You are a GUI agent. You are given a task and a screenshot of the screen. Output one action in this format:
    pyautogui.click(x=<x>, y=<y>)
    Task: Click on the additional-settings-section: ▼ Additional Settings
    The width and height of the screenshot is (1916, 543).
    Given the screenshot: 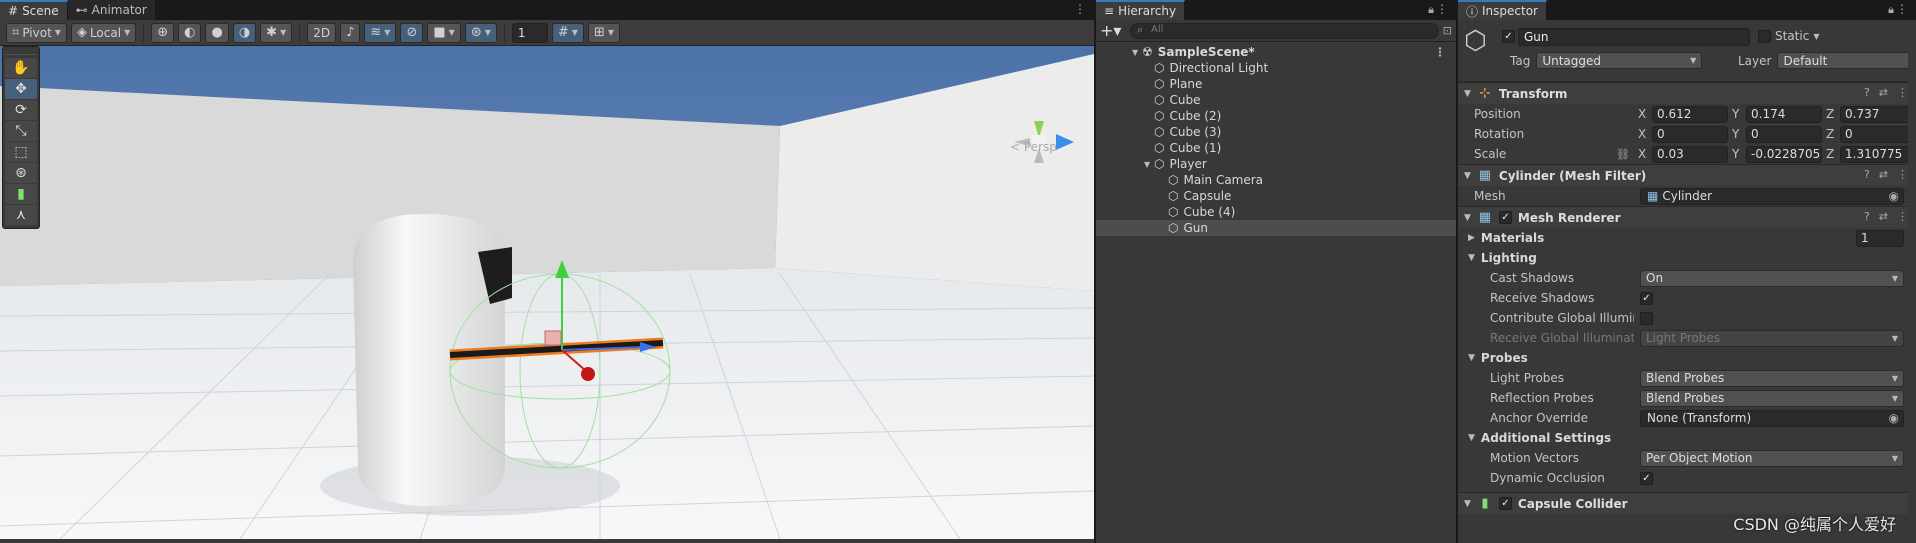 What is the action you would take?
    pyautogui.click(x=1687, y=438)
    